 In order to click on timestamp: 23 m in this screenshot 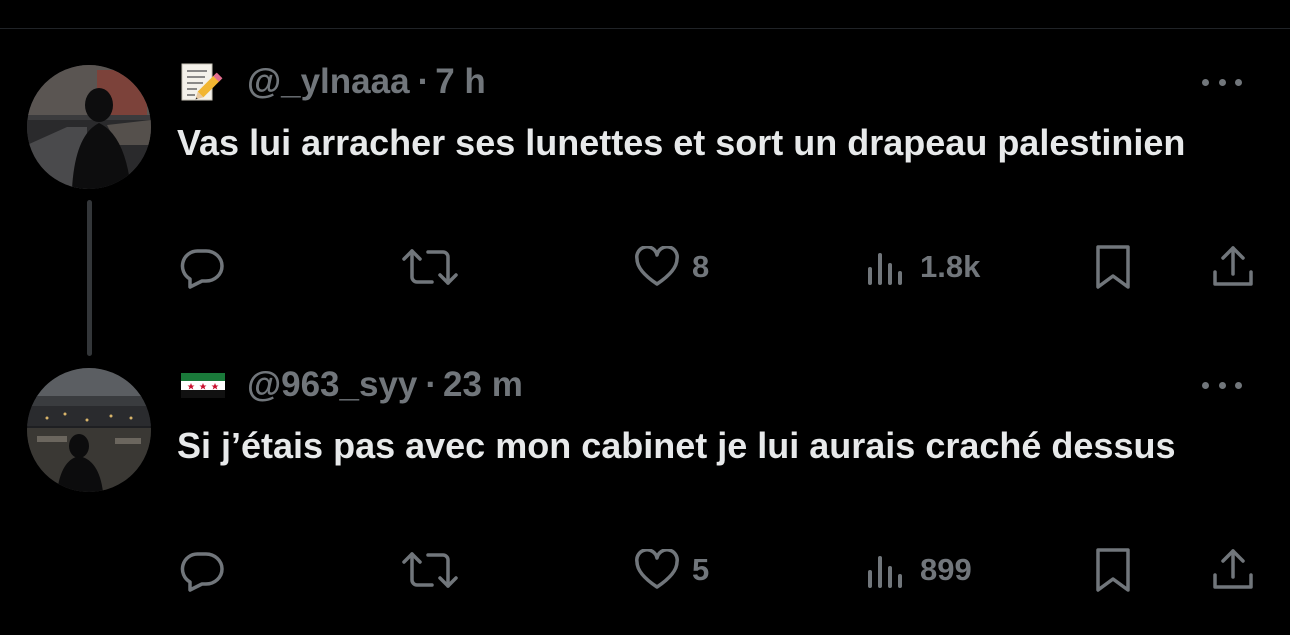, I will do `click(483, 385)`.